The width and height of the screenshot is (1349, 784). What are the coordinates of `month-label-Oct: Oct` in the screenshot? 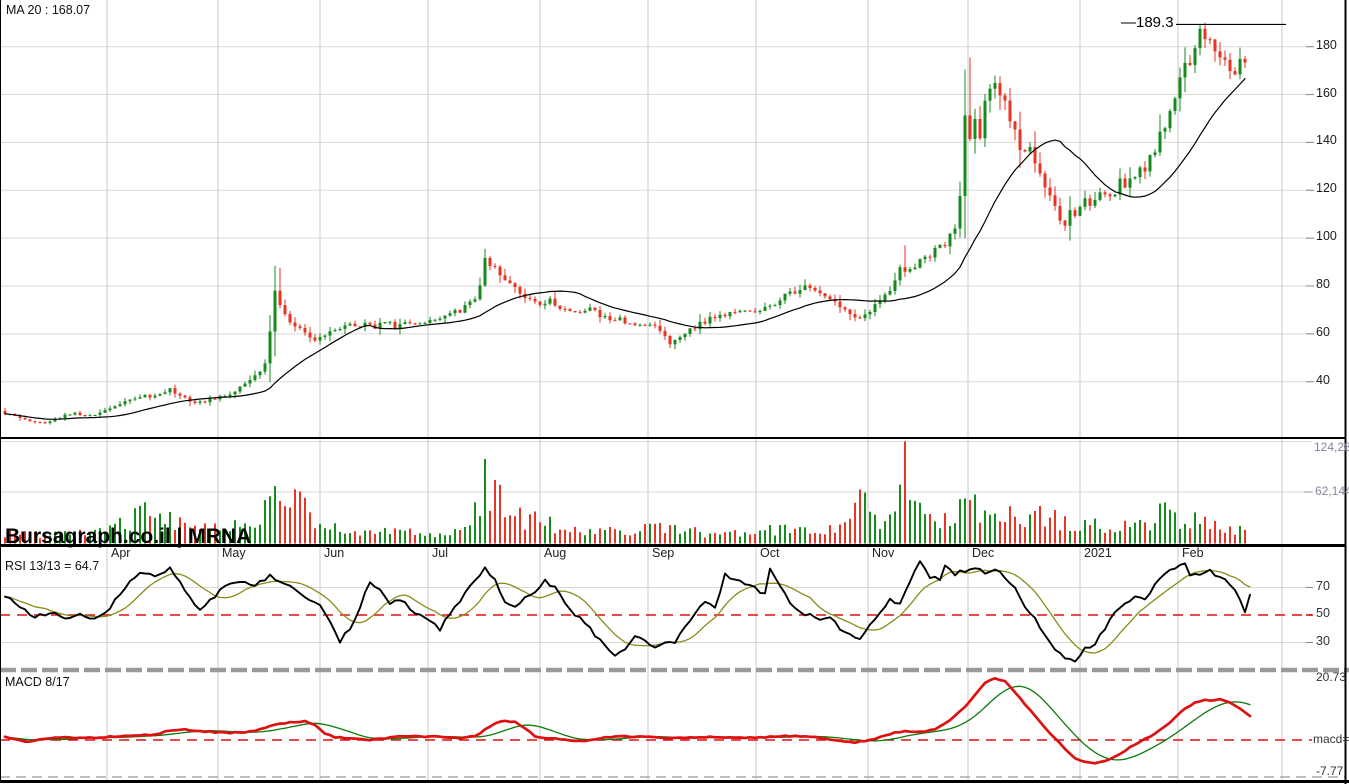 It's located at (770, 553).